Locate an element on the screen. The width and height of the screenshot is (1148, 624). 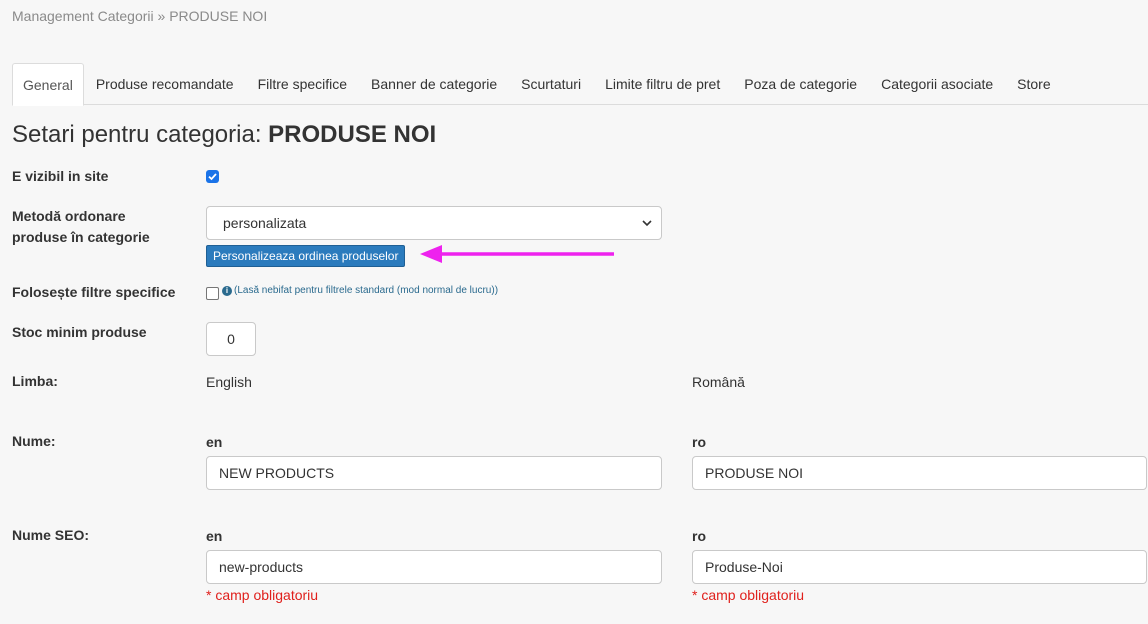
order-method-label-line1: Metodă ordonare is located at coordinates (69, 216).